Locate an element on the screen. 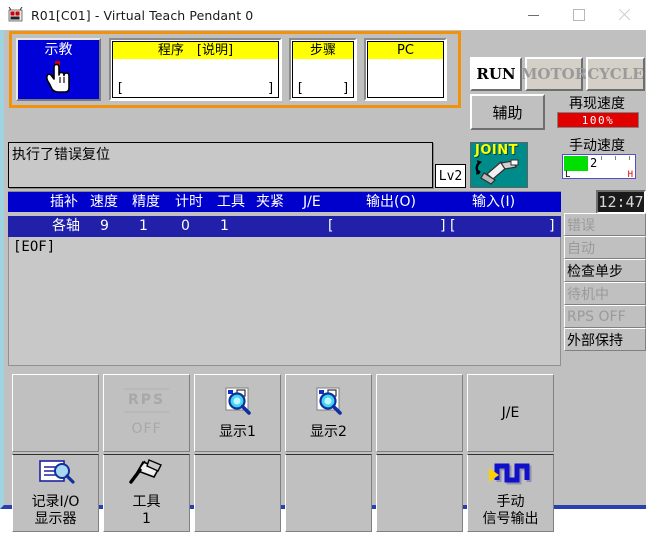 This screenshot has height=534, width=646. fkey-column-1: 记录I/O 显示器 is located at coordinates (55, 454).